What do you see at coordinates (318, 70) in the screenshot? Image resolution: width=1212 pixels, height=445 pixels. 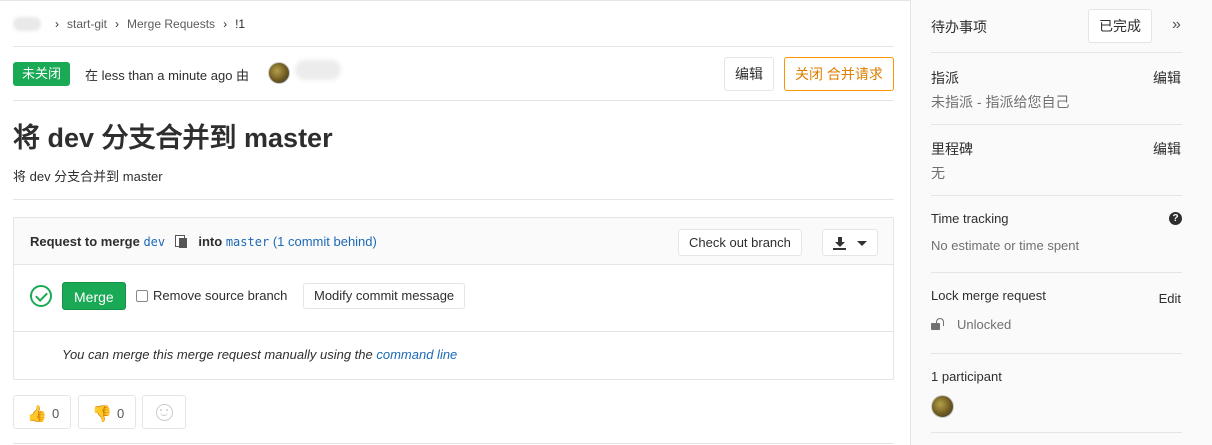 I see `author-name-redacted` at bounding box center [318, 70].